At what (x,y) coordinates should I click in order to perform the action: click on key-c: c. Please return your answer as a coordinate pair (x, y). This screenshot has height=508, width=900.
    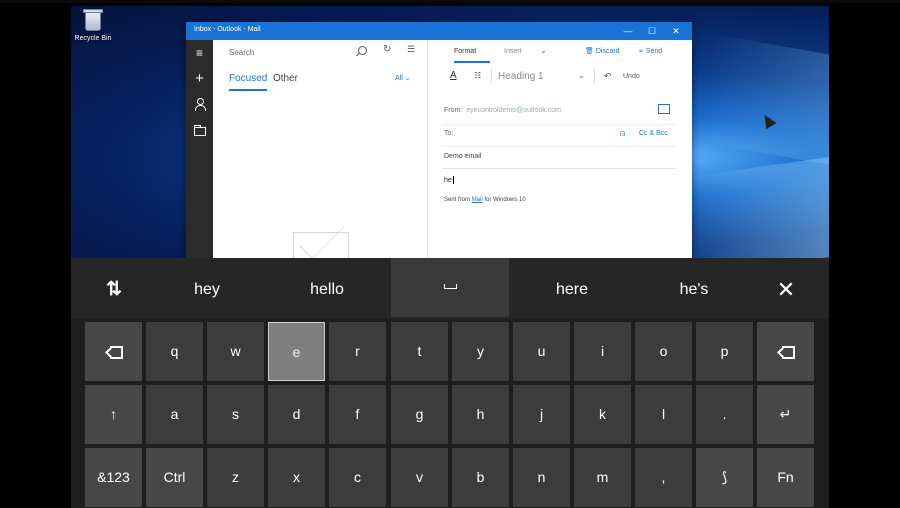
    Looking at the image, I should click on (357, 477).